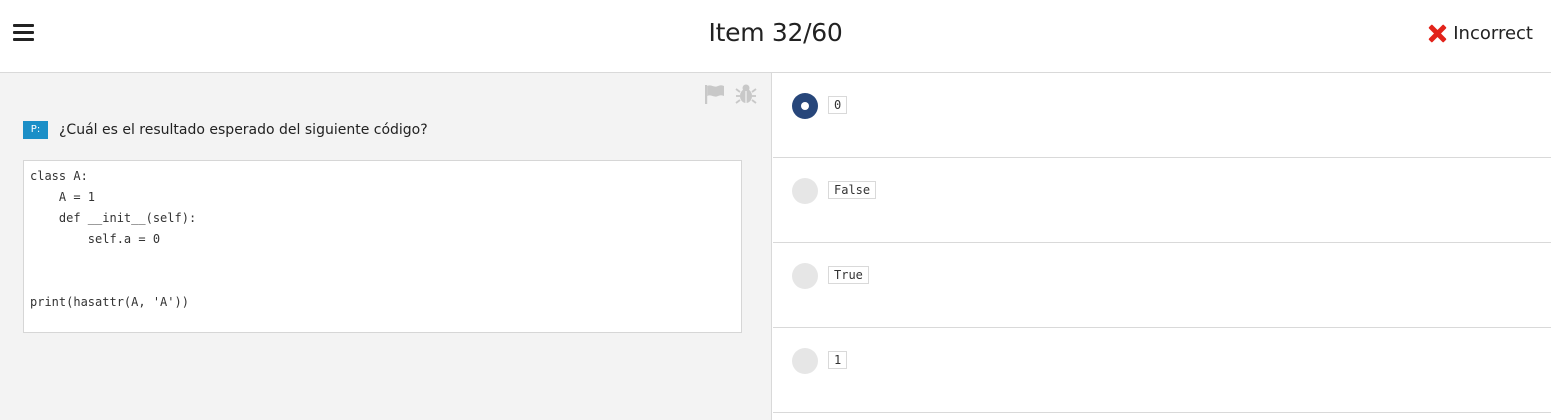 The width and height of the screenshot is (1551, 420). Describe the element at coordinates (730, 94) in the screenshot. I see `question-tools` at that location.